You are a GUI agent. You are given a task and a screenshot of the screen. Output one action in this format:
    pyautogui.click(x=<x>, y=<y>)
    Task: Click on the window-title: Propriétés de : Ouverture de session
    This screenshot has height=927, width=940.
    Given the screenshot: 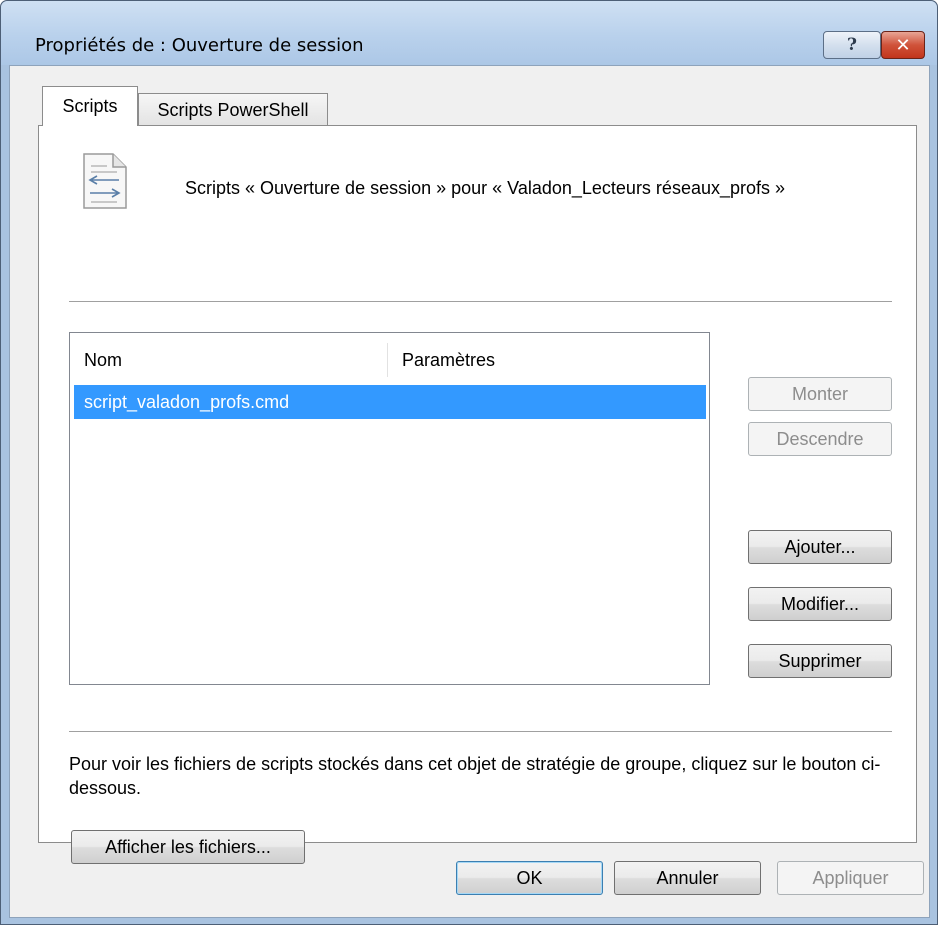 What is the action you would take?
    pyautogui.click(x=199, y=45)
    